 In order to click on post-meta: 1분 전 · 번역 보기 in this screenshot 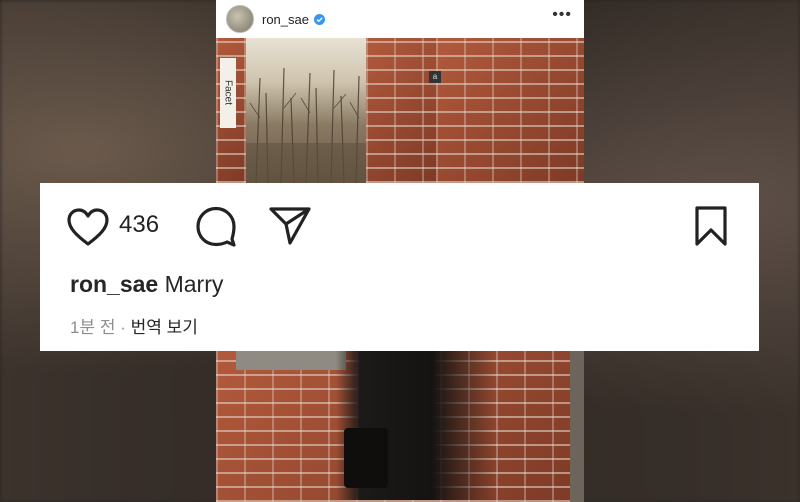, I will do `click(134, 325)`.